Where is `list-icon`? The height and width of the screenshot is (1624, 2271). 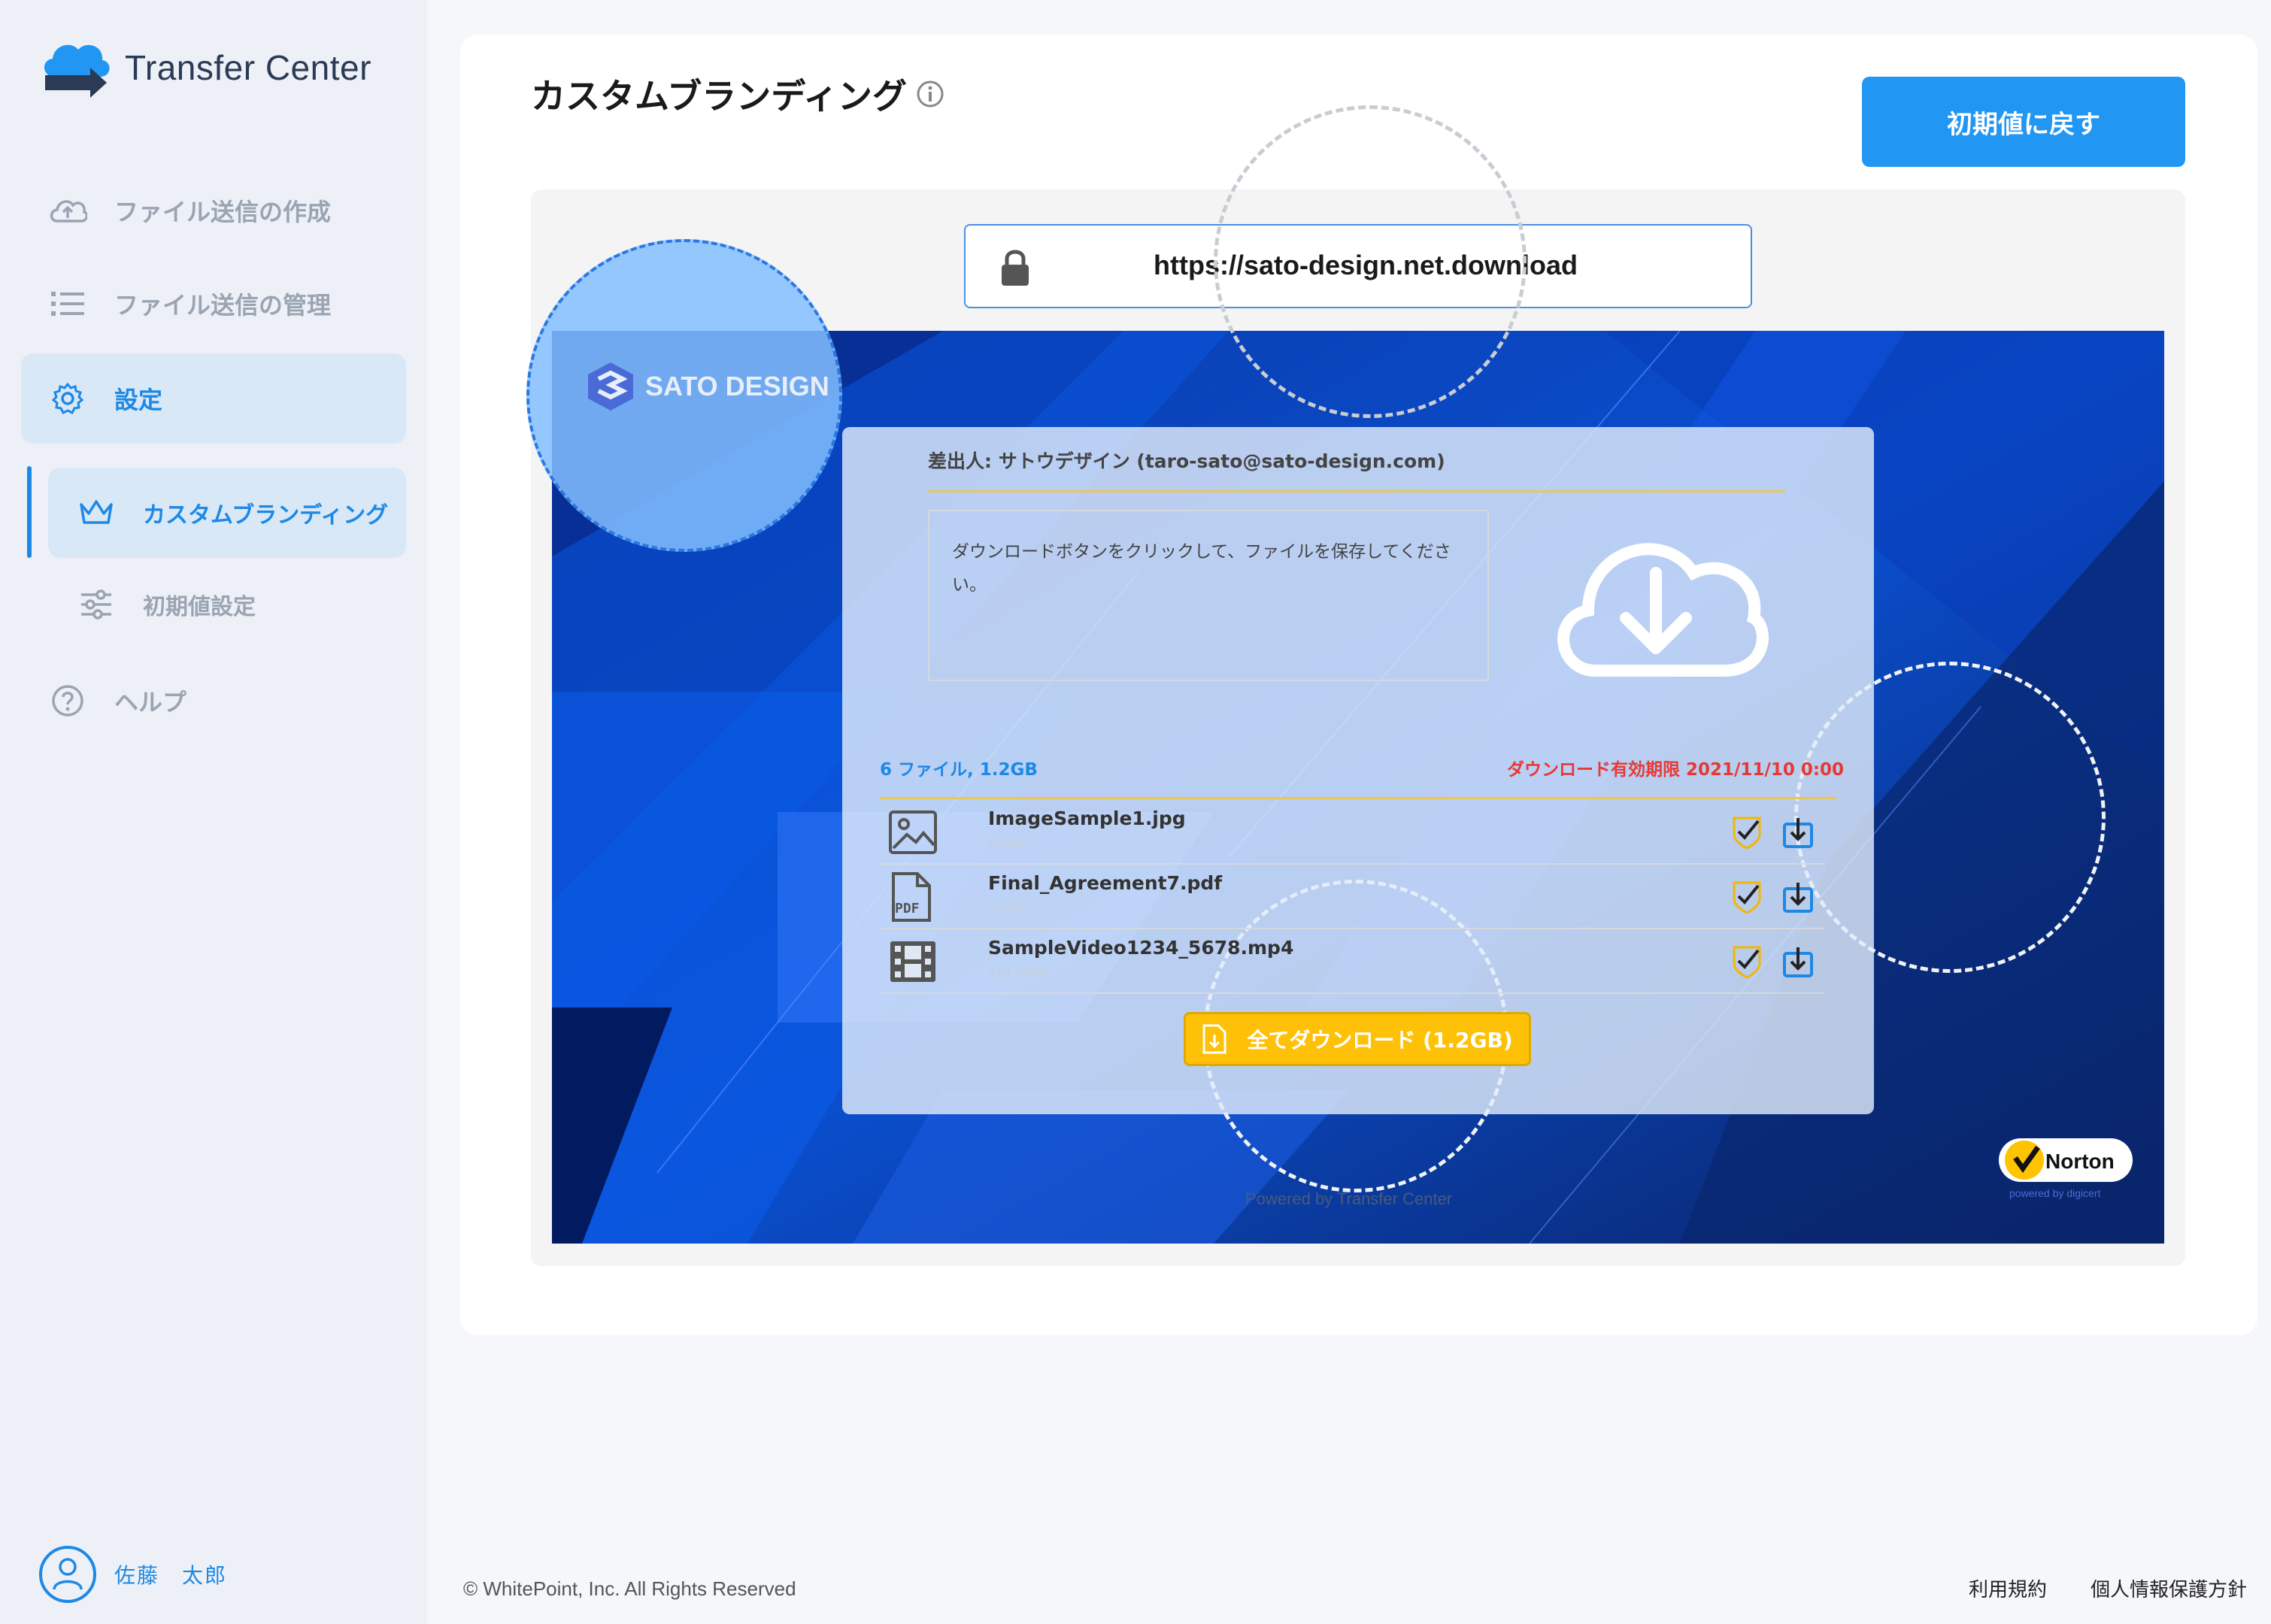 list-icon is located at coordinates (68, 304).